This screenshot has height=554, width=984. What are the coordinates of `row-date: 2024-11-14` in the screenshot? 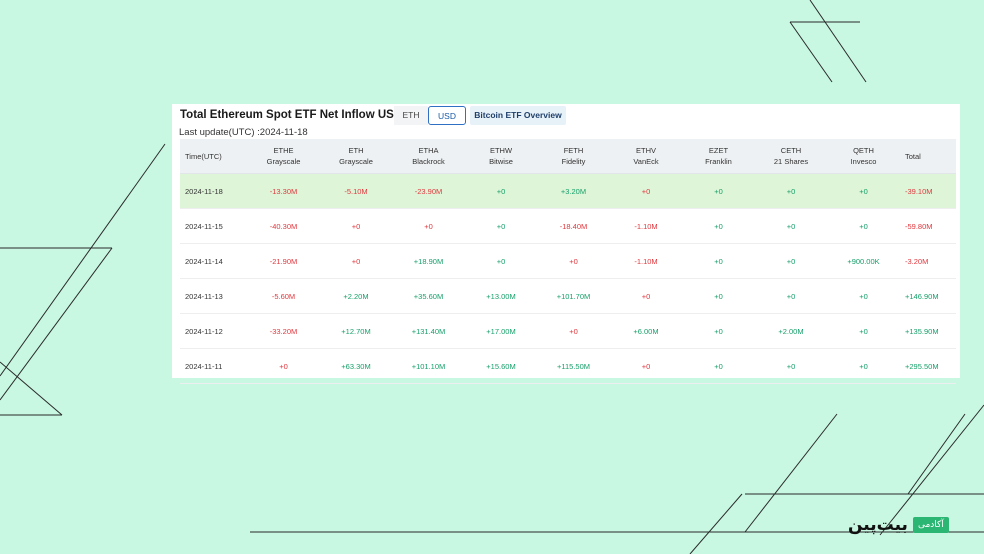 It's located at (213, 261).